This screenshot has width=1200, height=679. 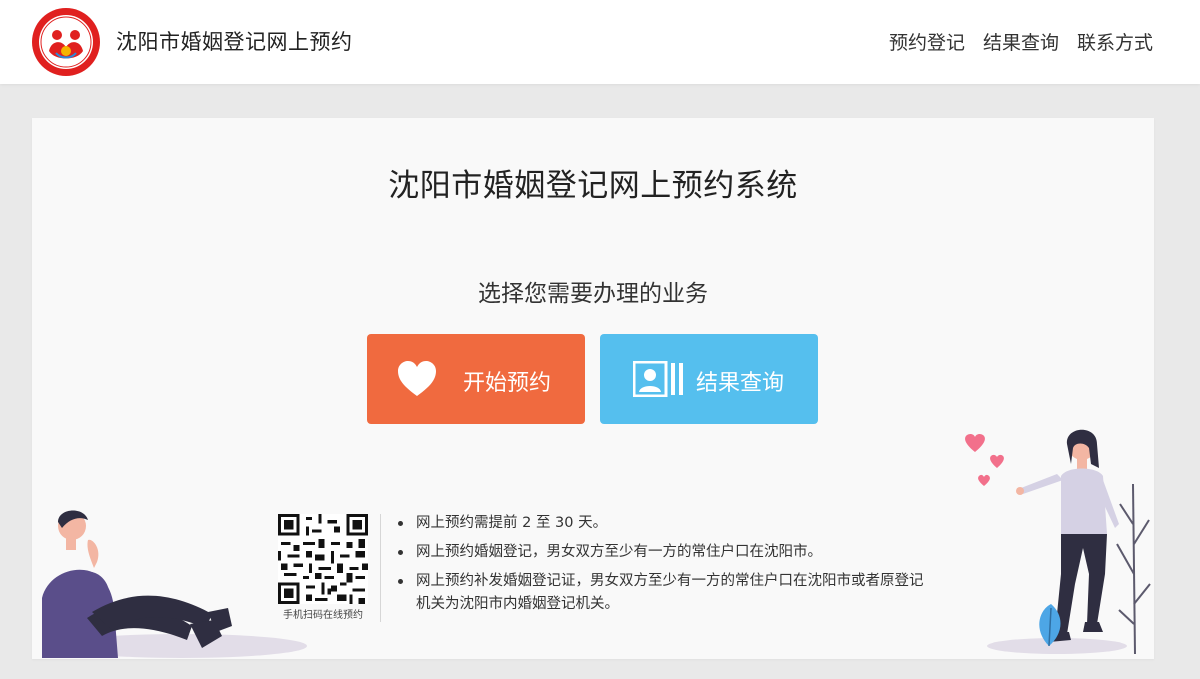 What do you see at coordinates (234, 42) in the screenshot?
I see `site-title: 沈阳市婚姻登记网上预约` at bounding box center [234, 42].